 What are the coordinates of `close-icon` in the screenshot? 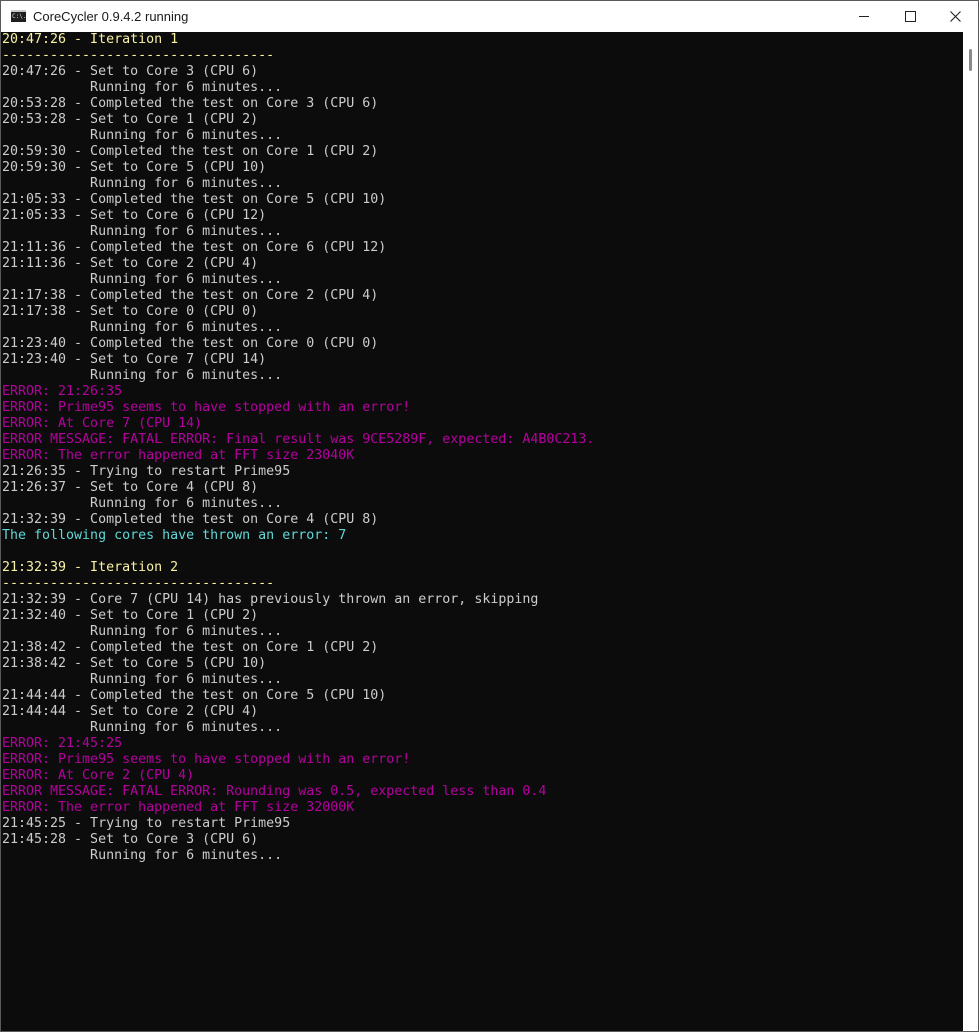 It's located at (955, 16).